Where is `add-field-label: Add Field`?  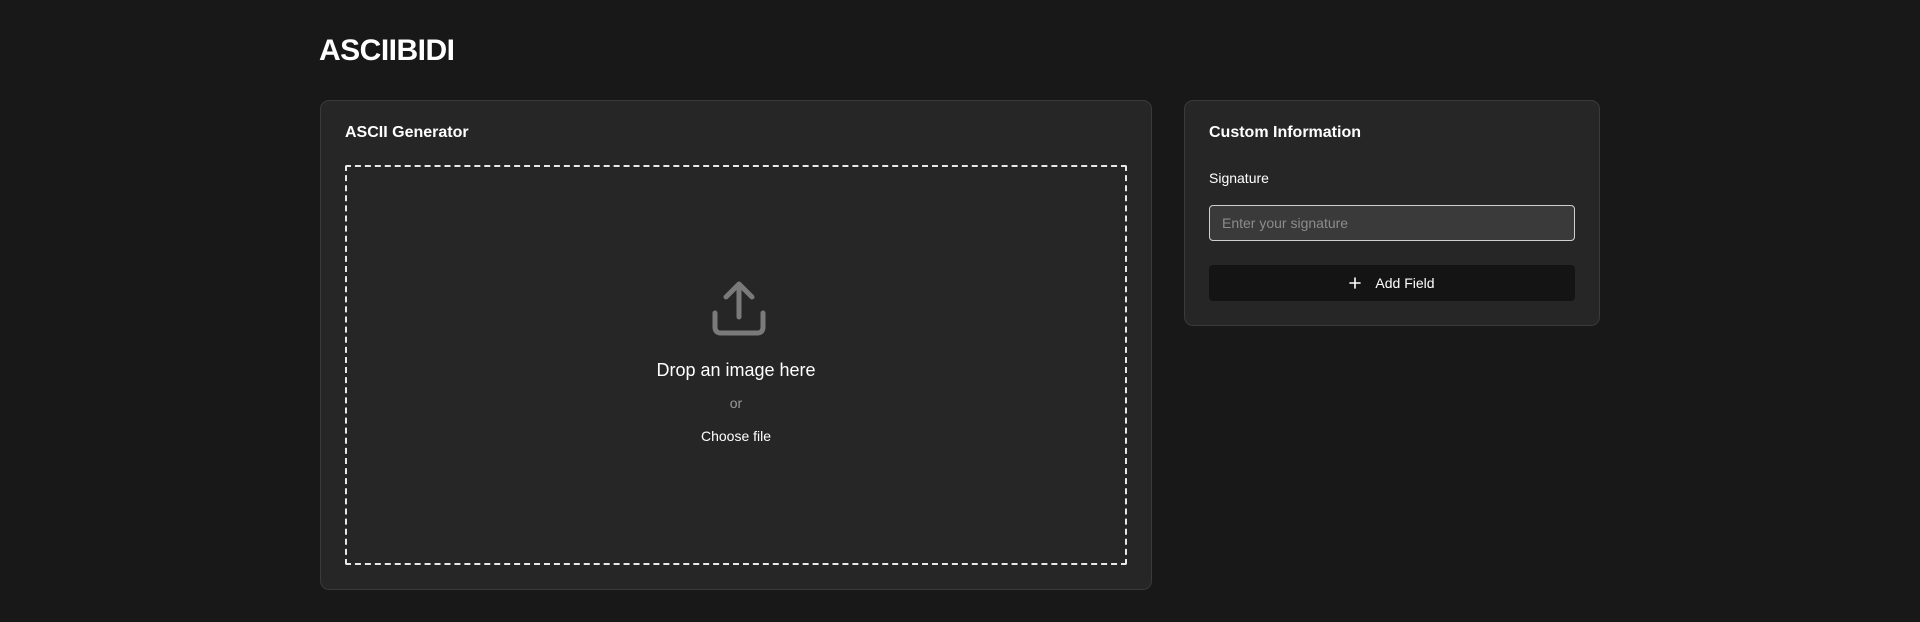
add-field-label: Add Field is located at coordinates (1405, 283).